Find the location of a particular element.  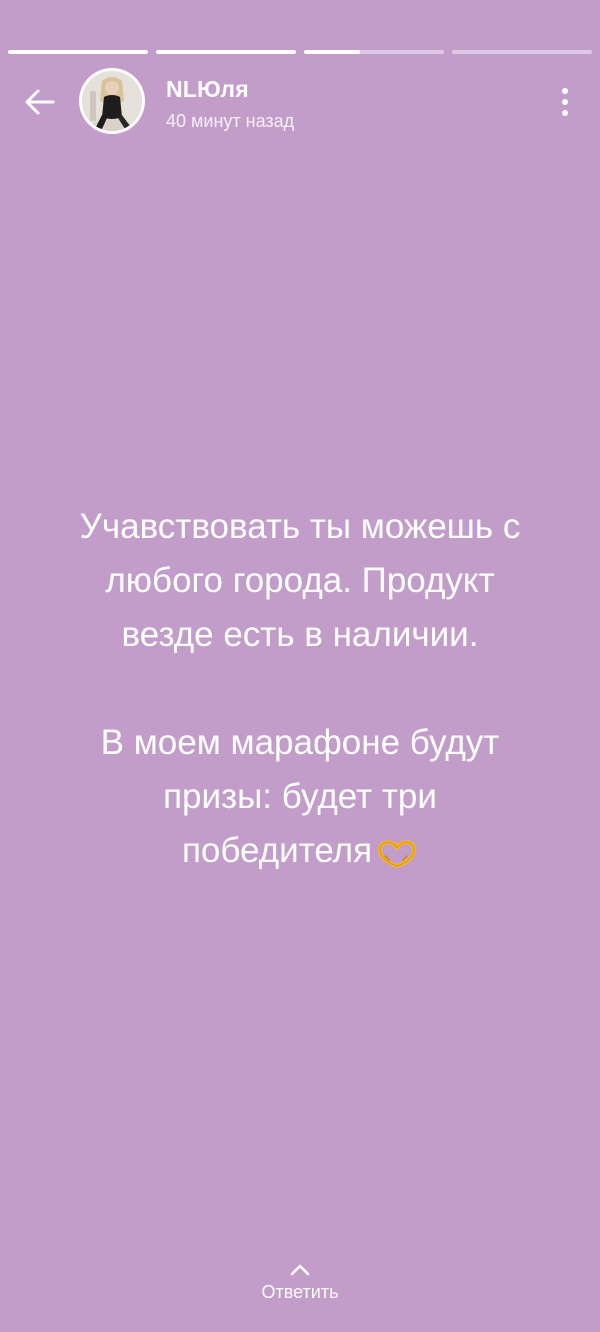

more-vertical-icon is located at coordinates (565, 91).